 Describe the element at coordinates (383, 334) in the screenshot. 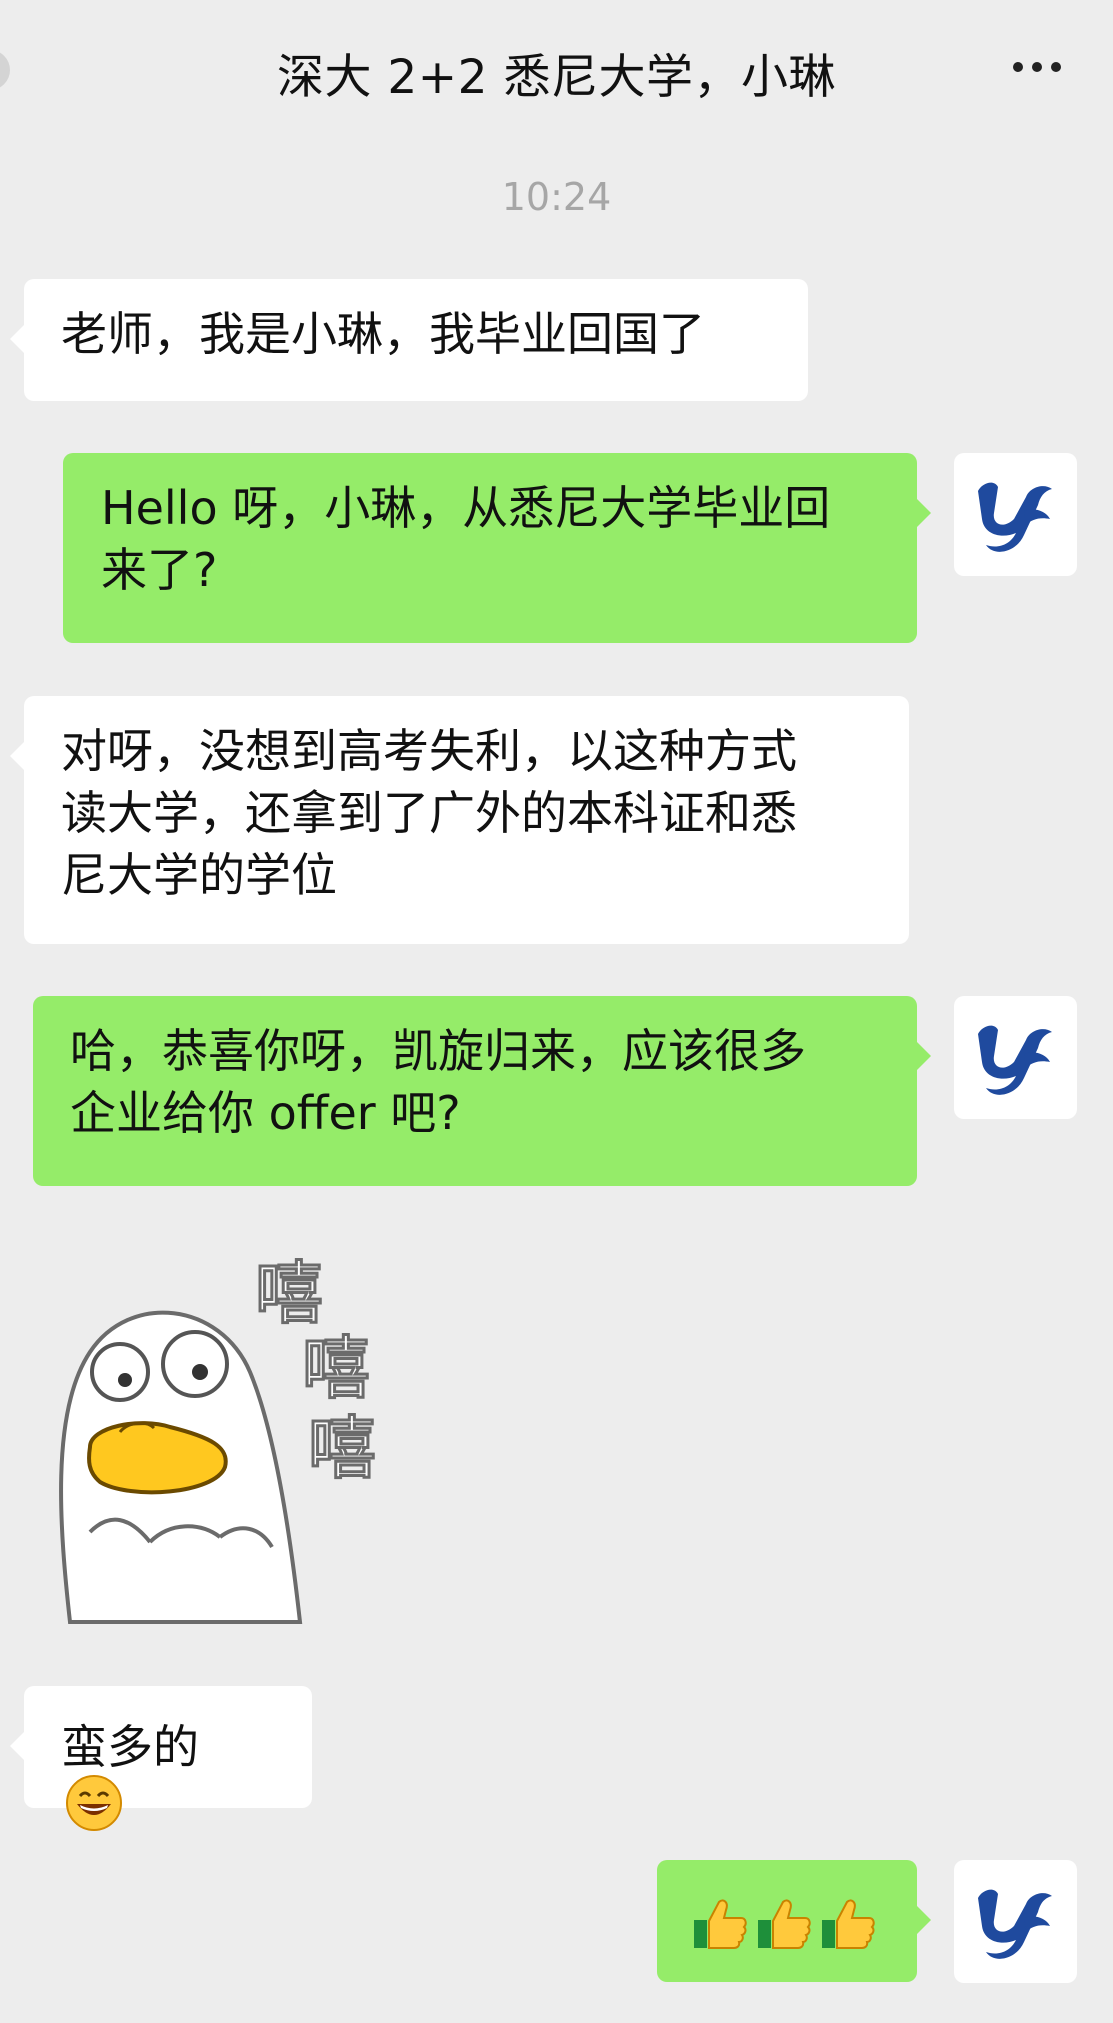

I see `message-text: 老师，我是小琳，我毕业回国了` at that location.